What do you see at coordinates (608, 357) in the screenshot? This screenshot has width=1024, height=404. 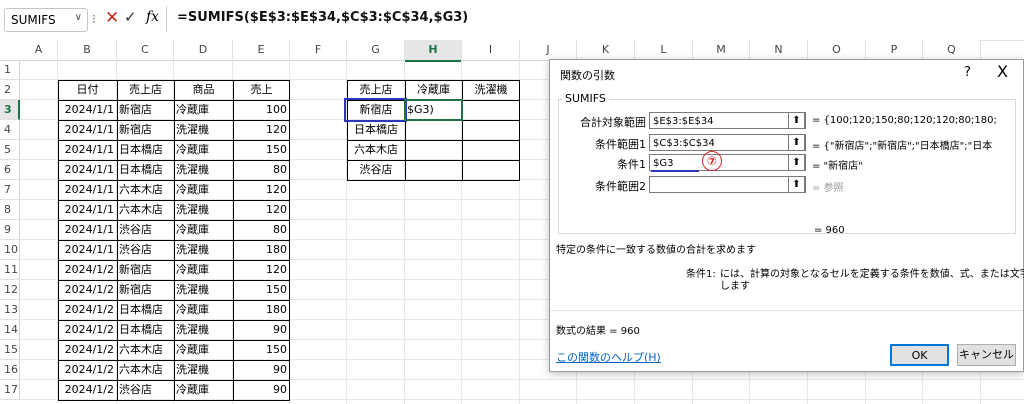 I see `function-help-link: この関数のヘルプ(H)` at bounding box center [608, 357].